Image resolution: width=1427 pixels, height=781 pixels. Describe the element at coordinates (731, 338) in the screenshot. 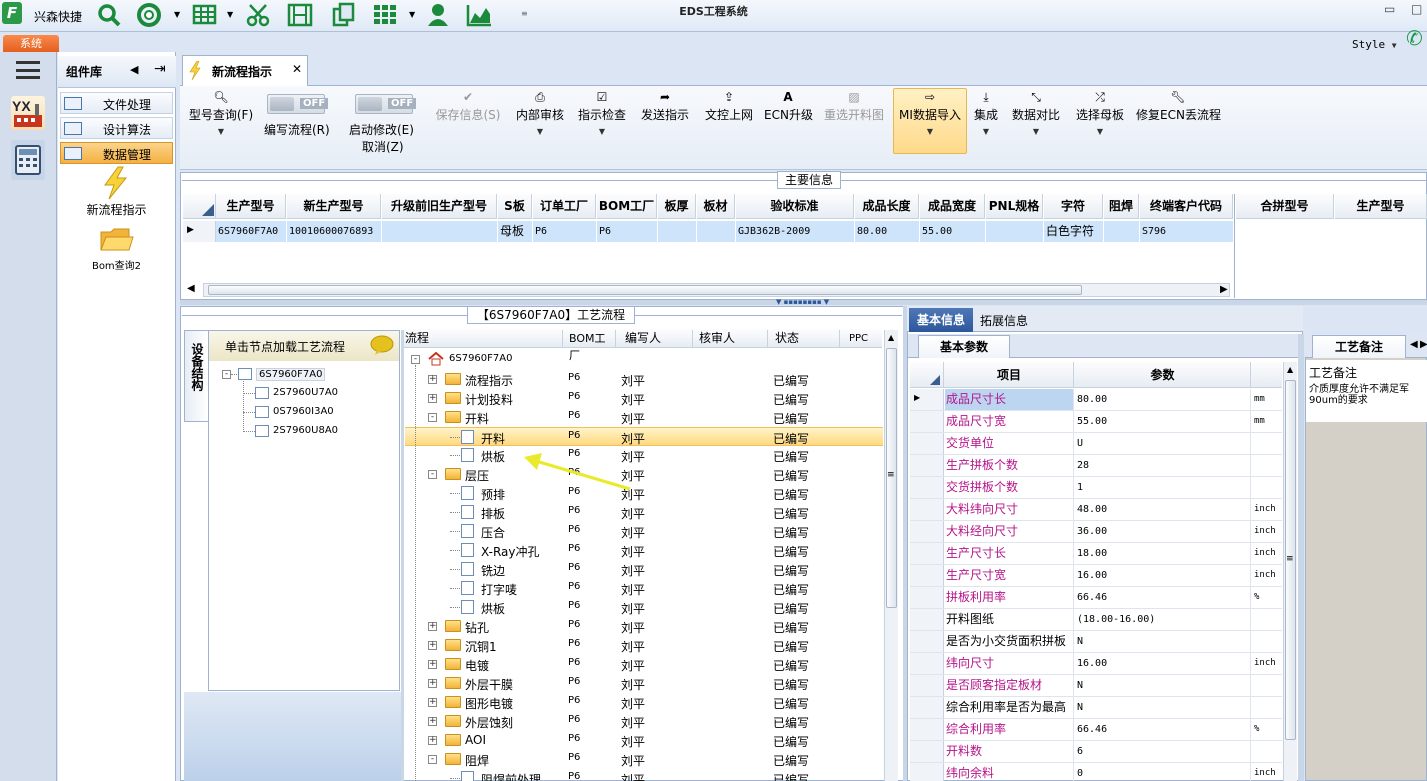

I see `reviewer-col-header: 核审人` at that location.